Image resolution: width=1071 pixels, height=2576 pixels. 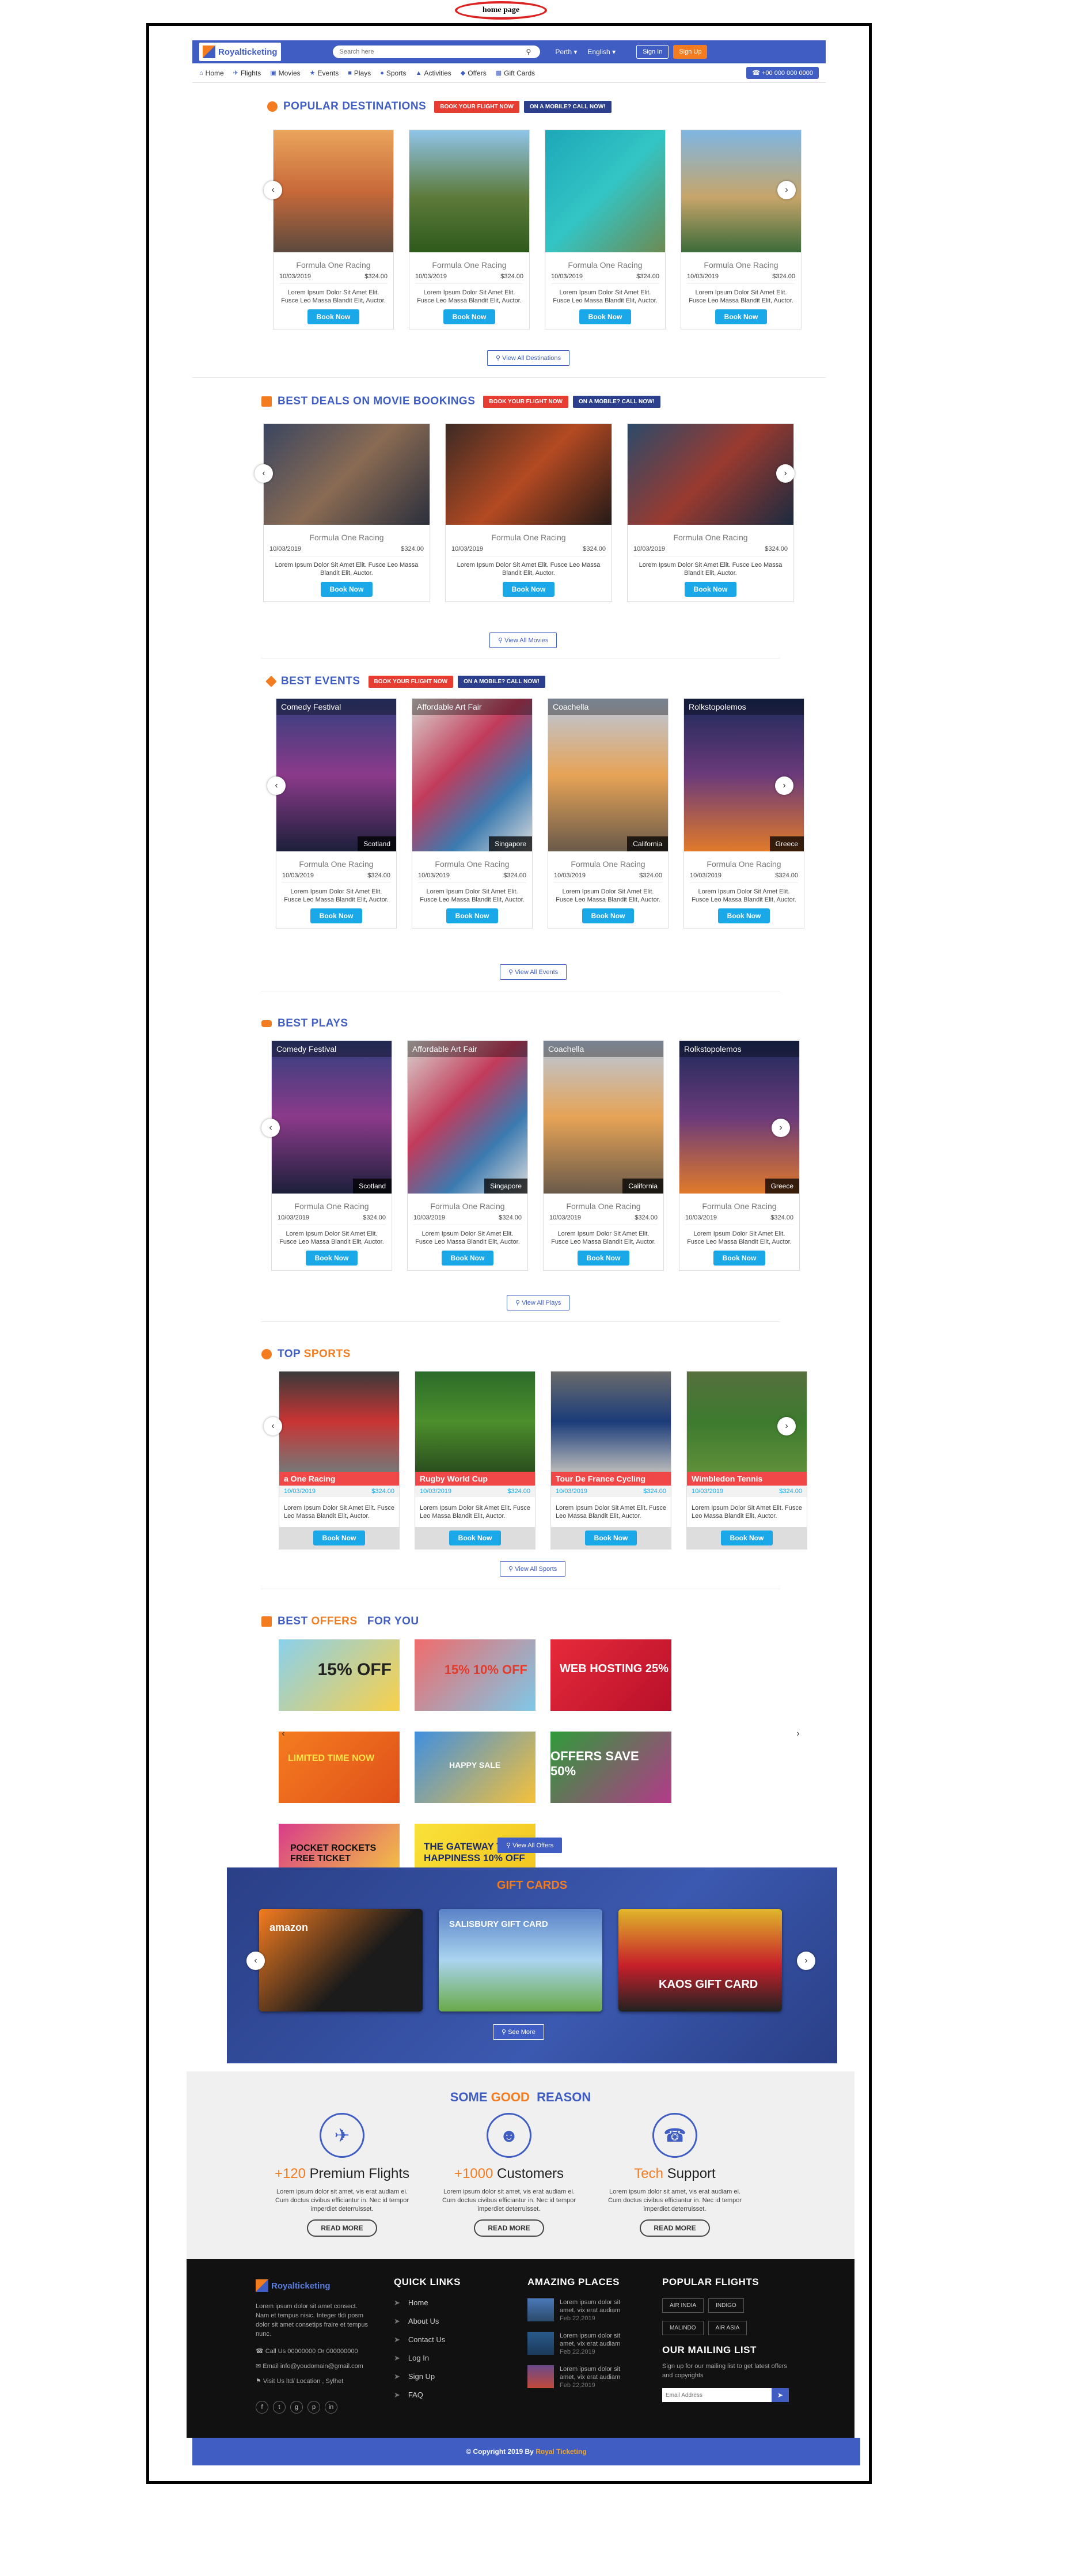 I want to click on offer-tile: 15% OFF, so click(x=339, y=1675).